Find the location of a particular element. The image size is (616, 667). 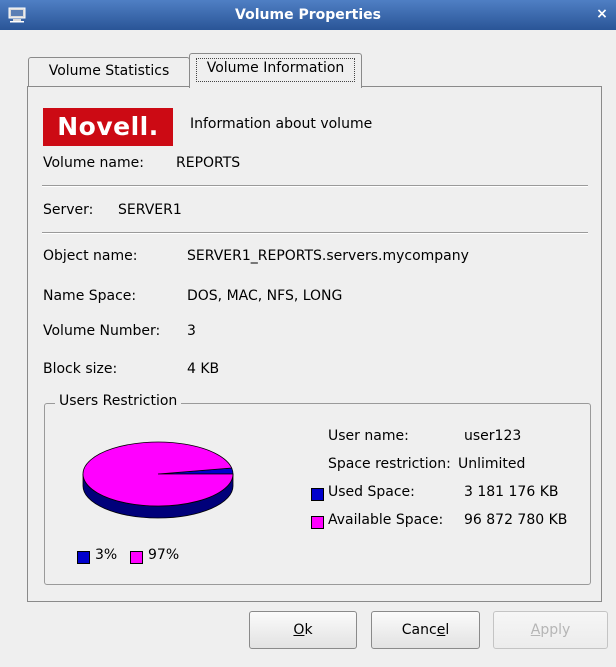

ok-button: Ok is located at coordinates (303, 630).